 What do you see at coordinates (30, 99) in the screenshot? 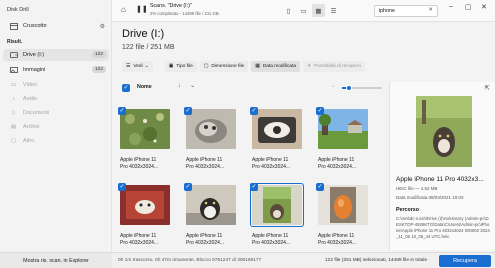
I see `sidebar-item-label: Audio` at bounding box center [30, 99].